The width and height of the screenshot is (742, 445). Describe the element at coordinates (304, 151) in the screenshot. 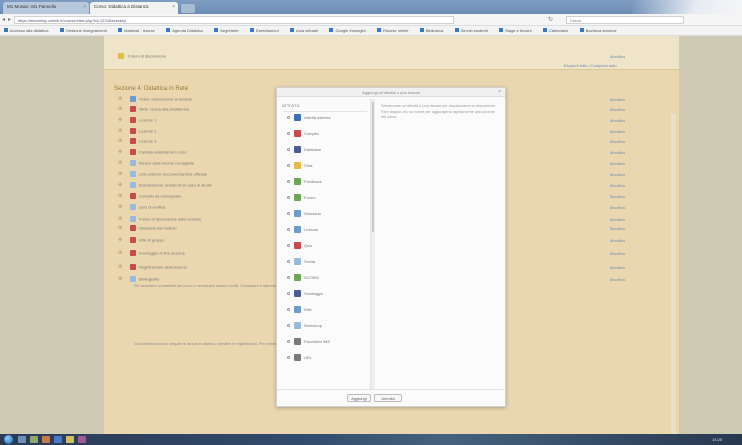

I see `activity-option: Database` at that location.